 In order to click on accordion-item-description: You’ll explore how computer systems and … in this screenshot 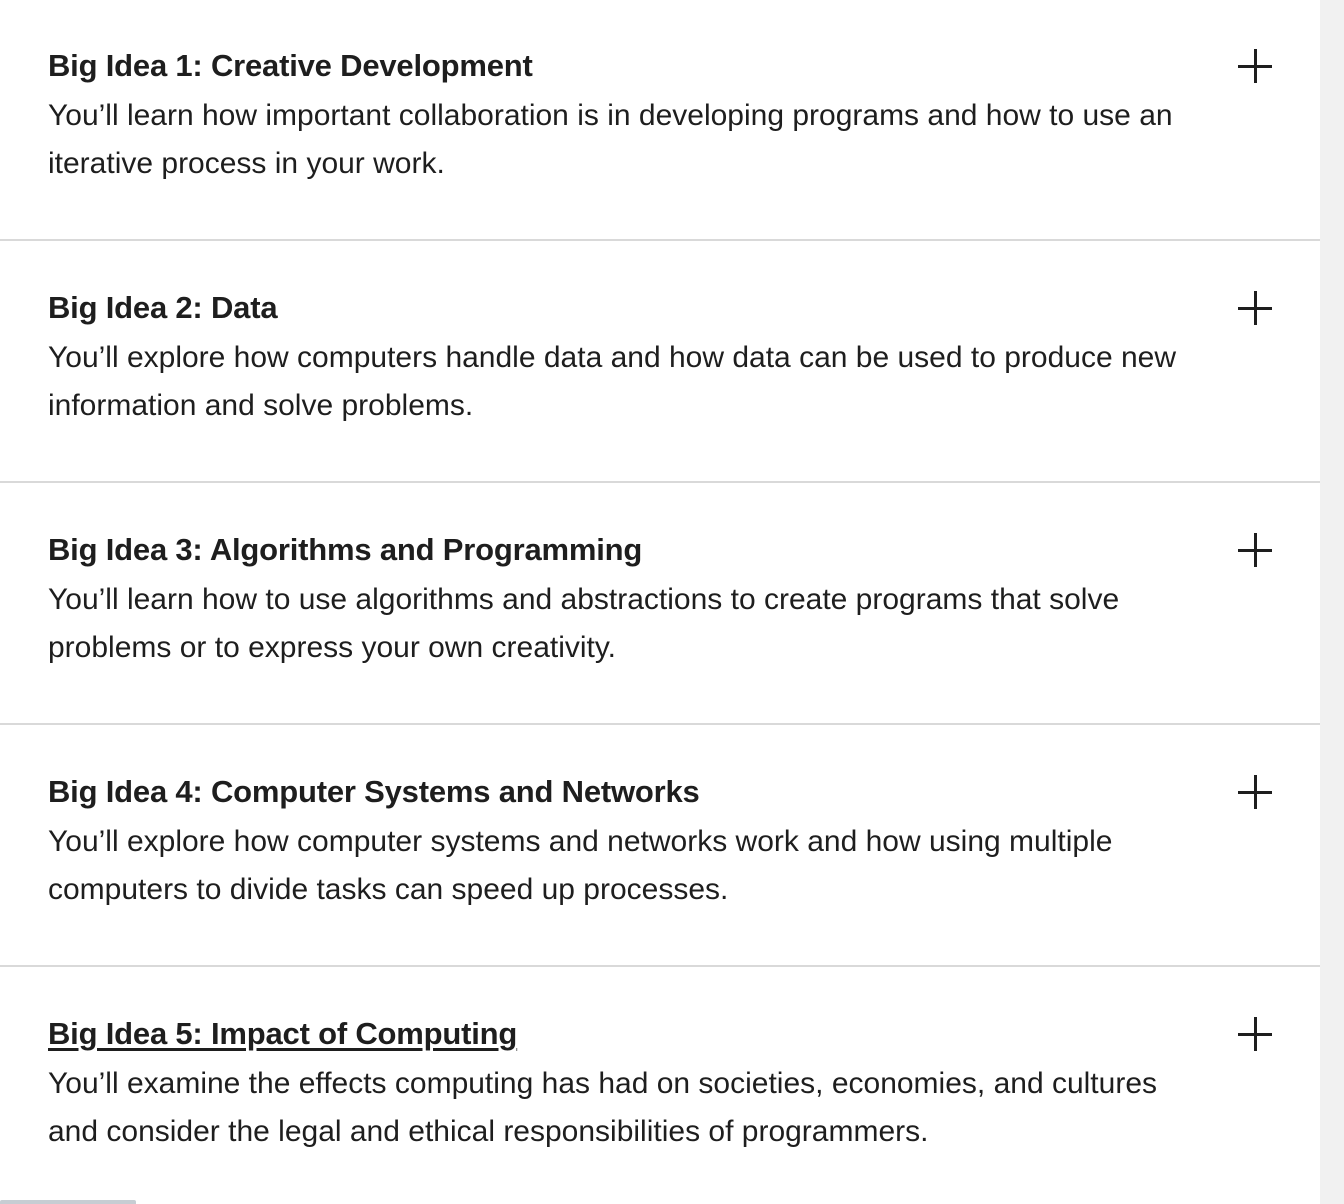, I will do `click(580, 865)`.